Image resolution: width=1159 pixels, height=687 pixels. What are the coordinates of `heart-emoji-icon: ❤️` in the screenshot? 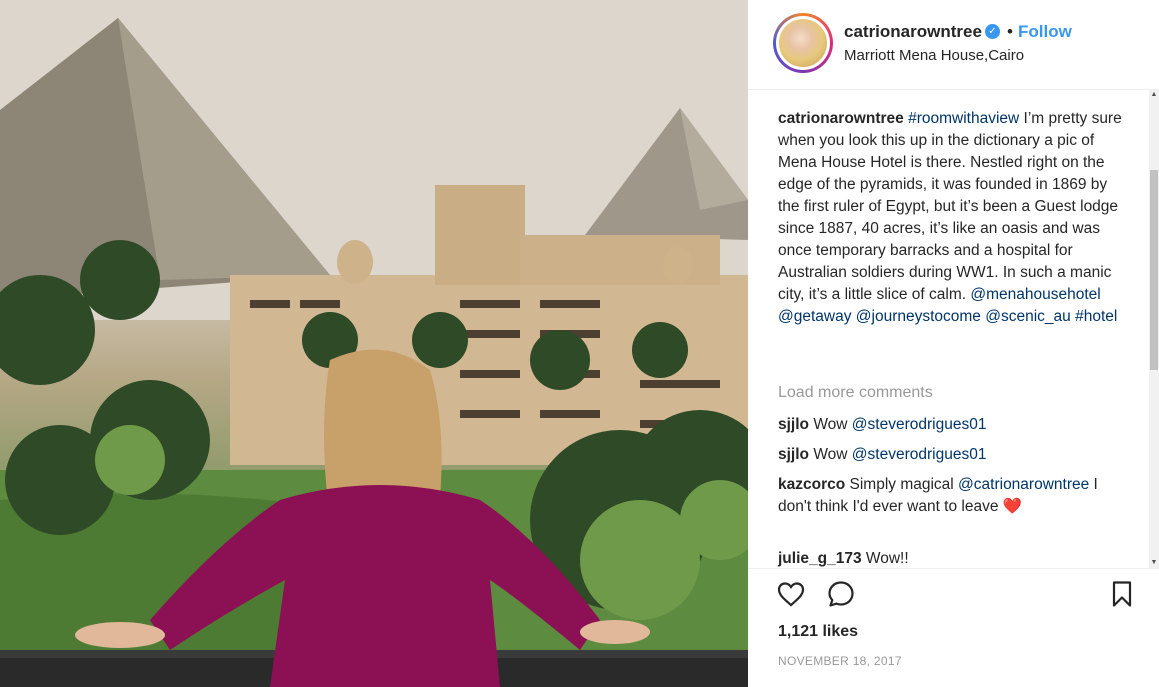 It's located at (1012, 506).